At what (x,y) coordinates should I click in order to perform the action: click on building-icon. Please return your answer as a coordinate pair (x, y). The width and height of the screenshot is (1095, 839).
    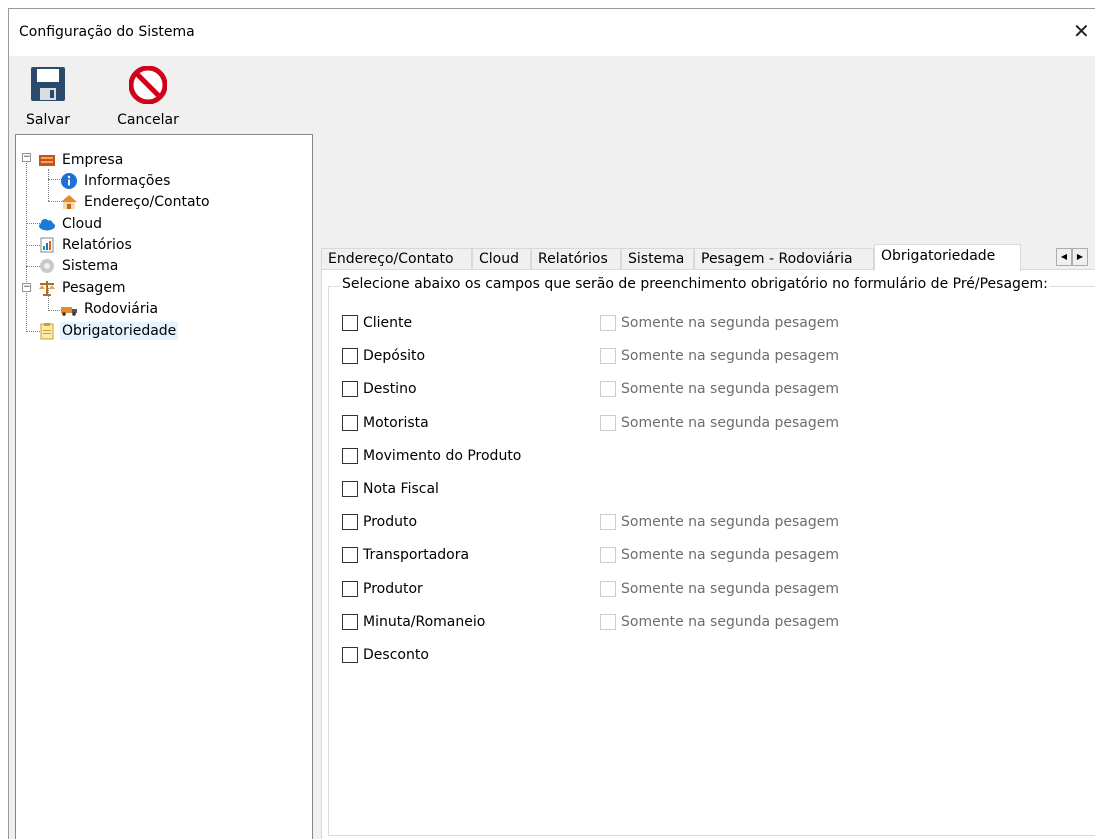
    Looking at the image, I should click on (47, 160).